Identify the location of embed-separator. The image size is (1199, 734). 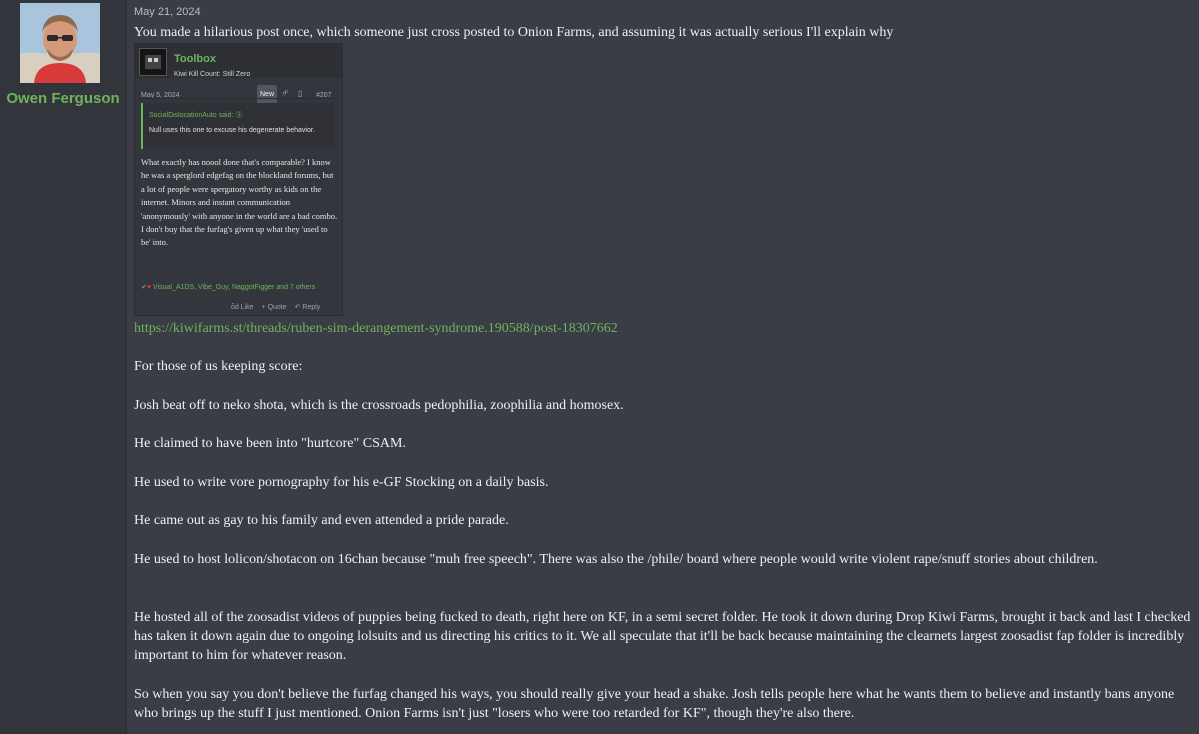
(238, 98).